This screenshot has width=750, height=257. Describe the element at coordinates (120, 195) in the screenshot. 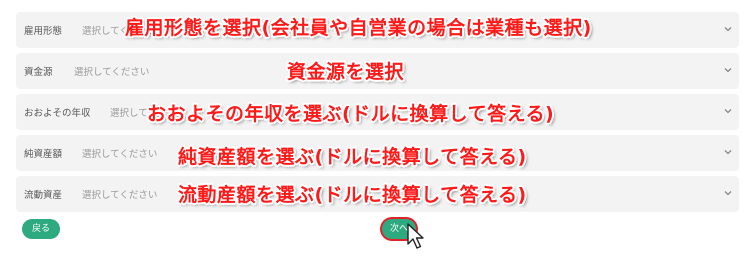

I see `liquid-assets-placeholder: 選択してください` at that location.